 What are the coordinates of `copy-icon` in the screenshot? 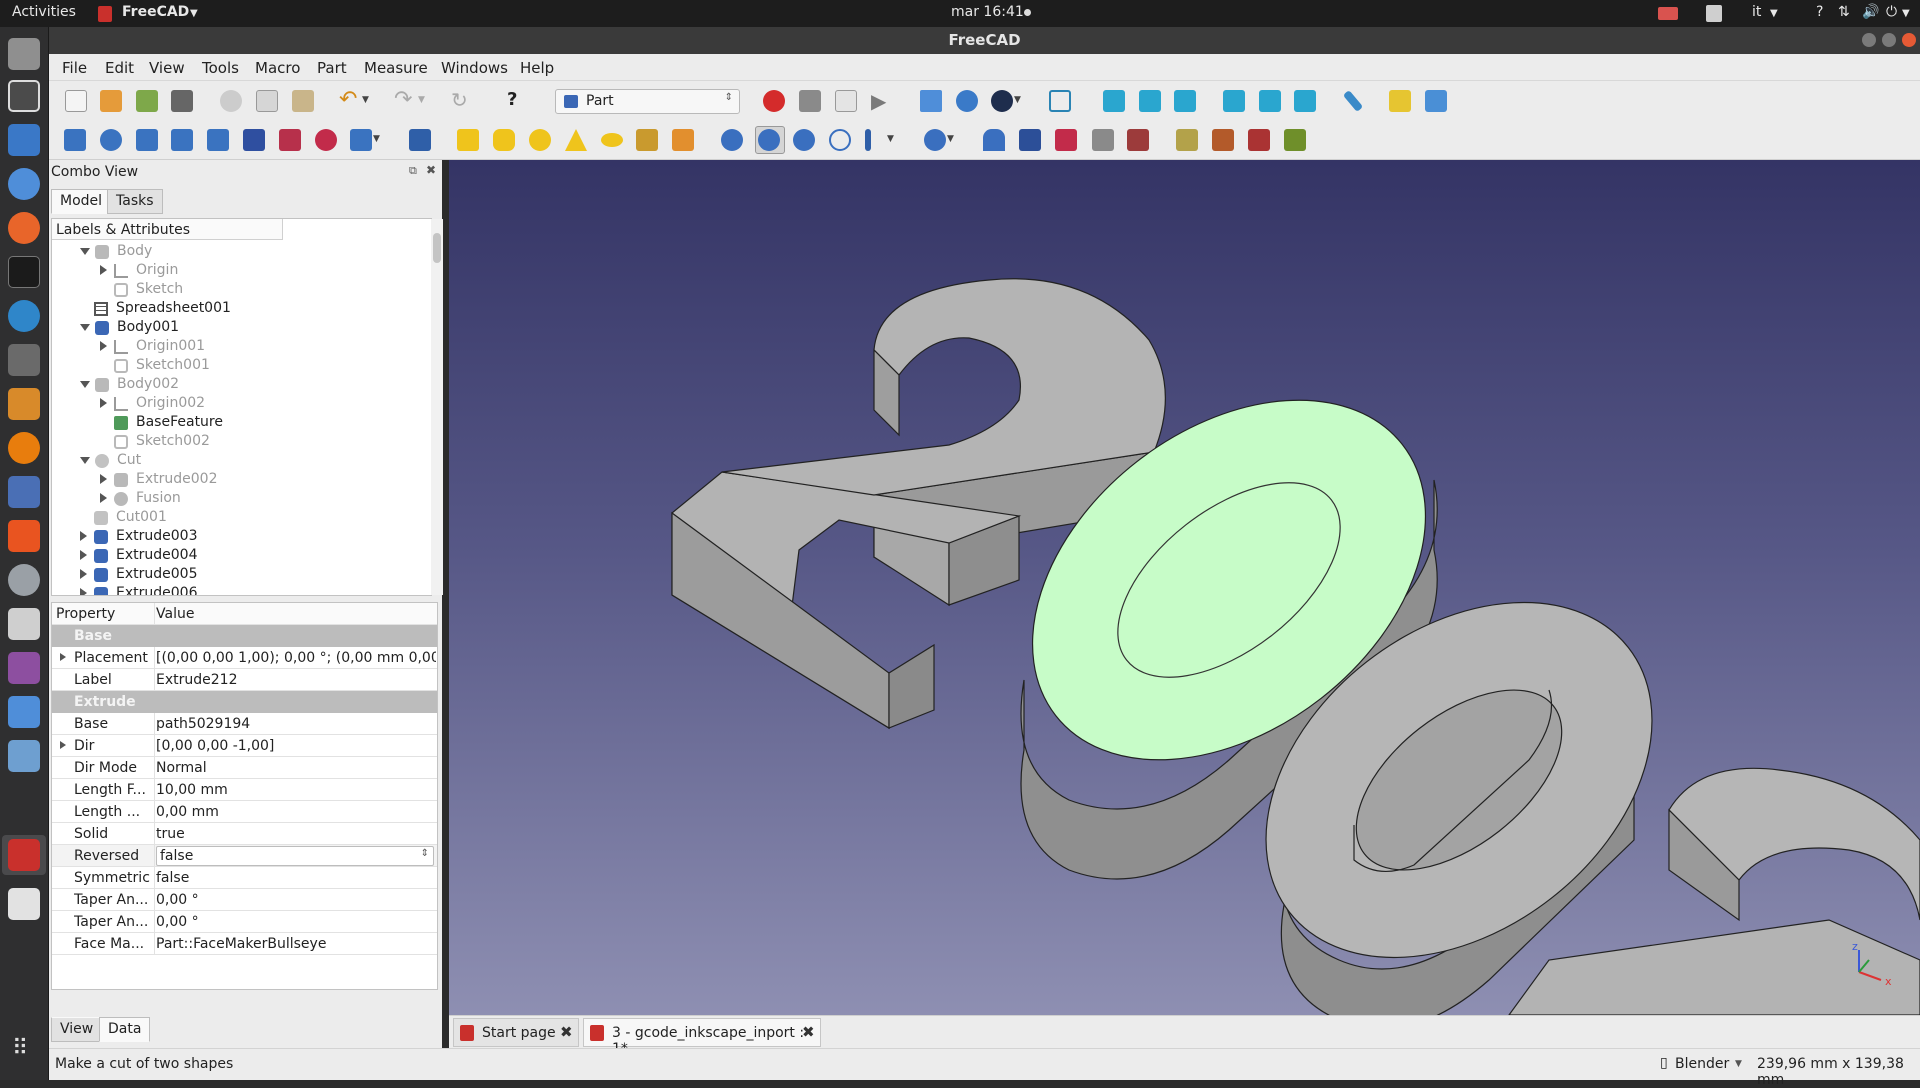 It's located at (267, 101).